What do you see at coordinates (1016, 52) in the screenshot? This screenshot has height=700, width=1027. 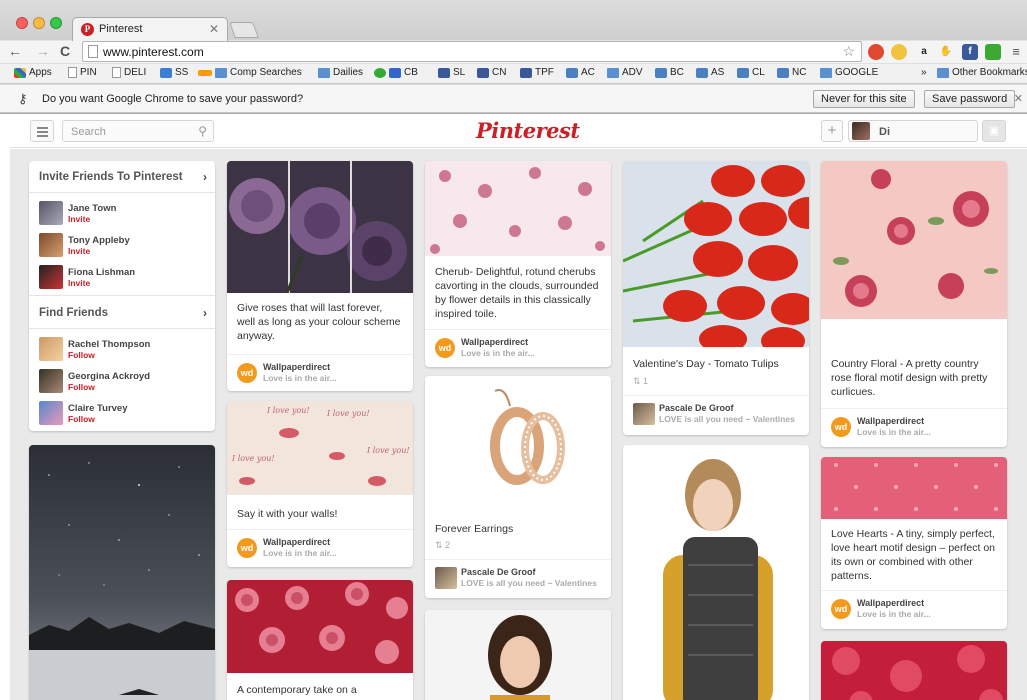 I see `chrome-menu-icon: ≡` at bounding box center [1016, 52].